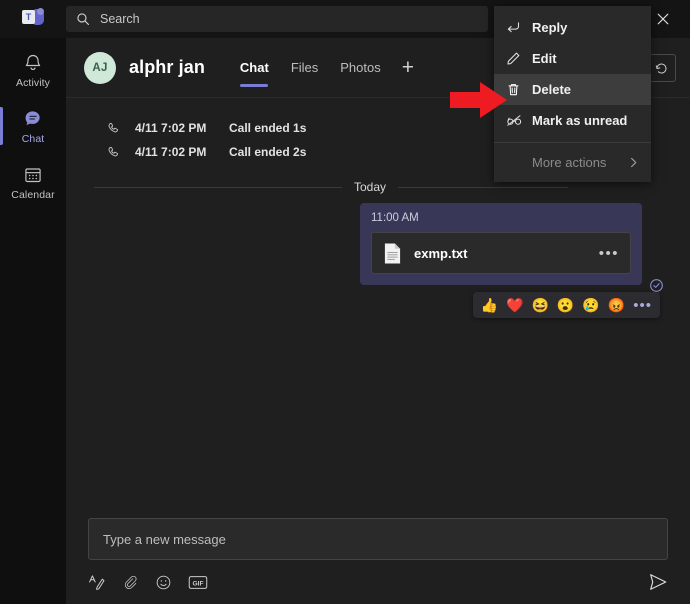 This screenshot has width=690, height=604. I want to click on divider-line-right, so click(483, 187).